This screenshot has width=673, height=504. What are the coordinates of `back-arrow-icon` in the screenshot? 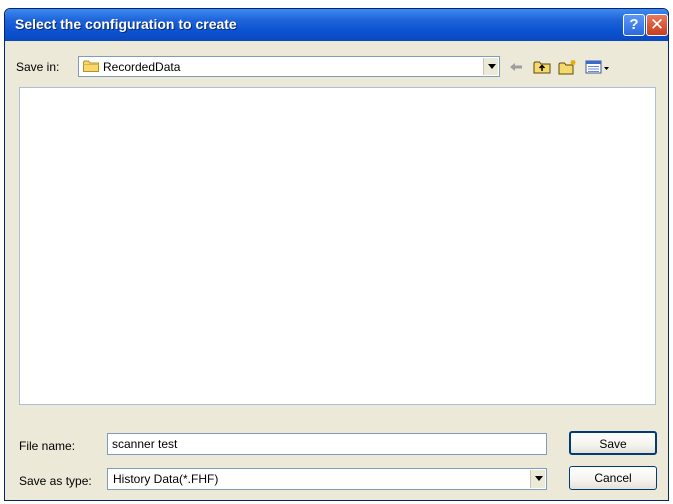 It's located at (516, 67).